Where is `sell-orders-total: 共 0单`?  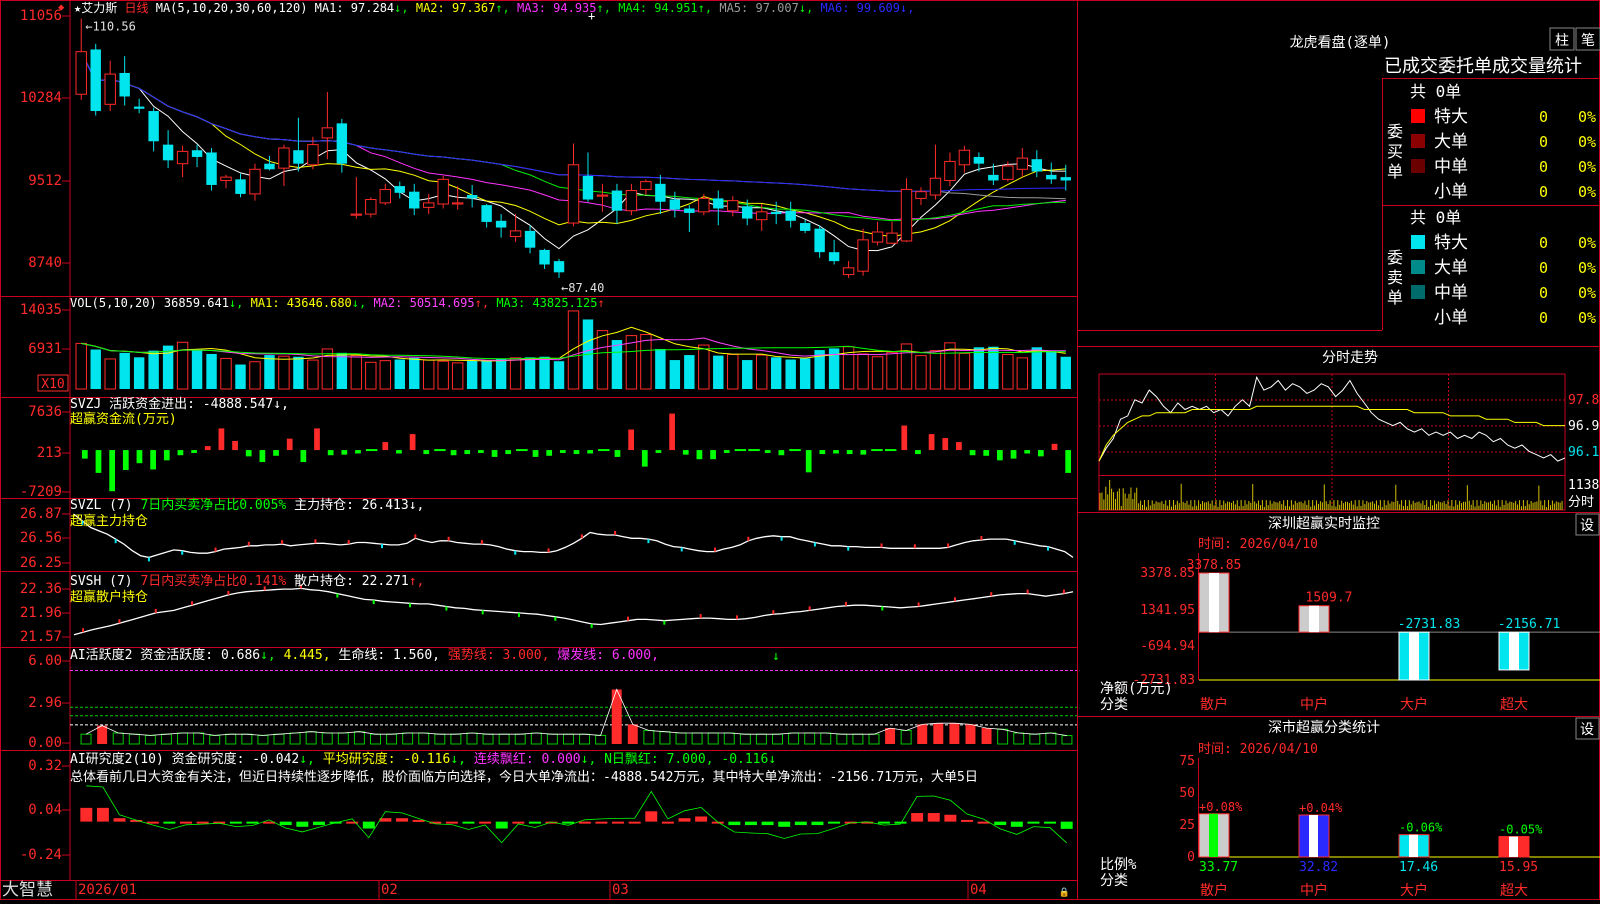 sell-orders-total: 共 0单 is located at coordinates (1435, 217).